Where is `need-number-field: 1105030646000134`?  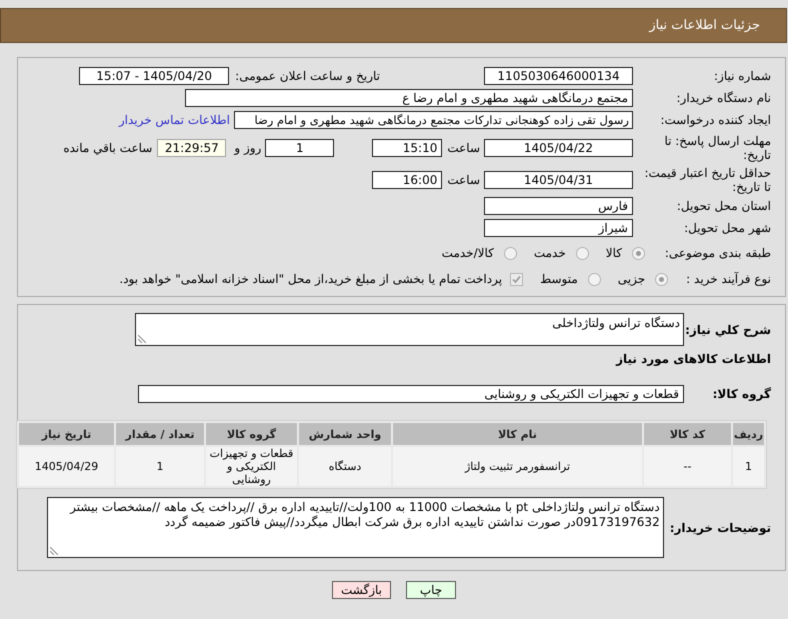
need-number-field: 1105030646000134 is located at coordinates (558, 76).